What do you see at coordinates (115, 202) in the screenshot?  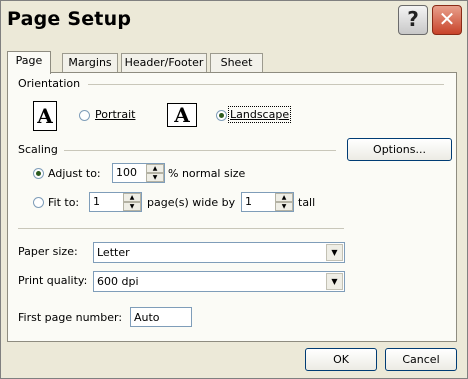 I see `fit-wide-spinner: 1 ▲ ▼` at bounding box center [115, 202].